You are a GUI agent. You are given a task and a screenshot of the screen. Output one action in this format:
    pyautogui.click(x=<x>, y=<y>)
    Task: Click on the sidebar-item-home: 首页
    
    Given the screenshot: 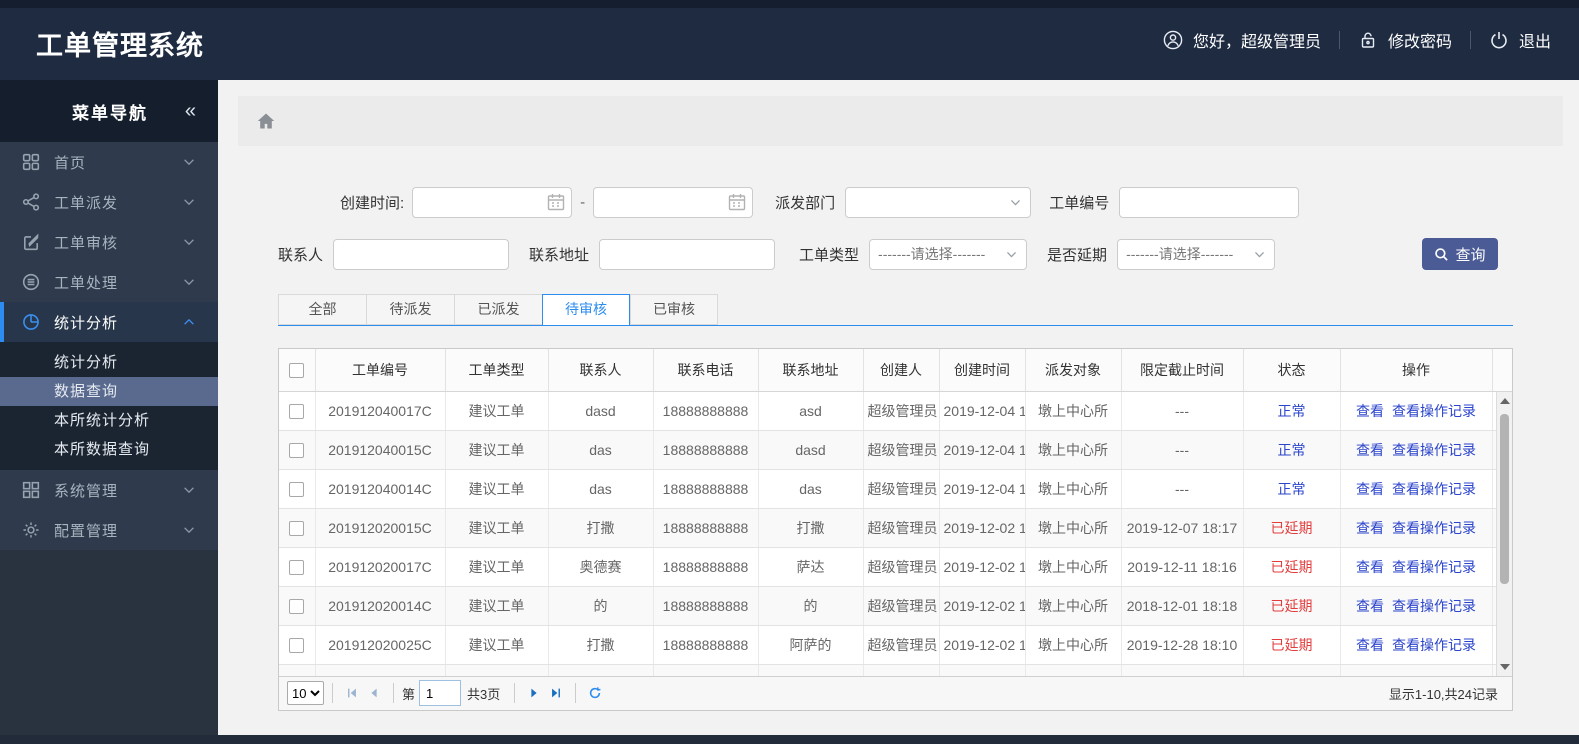 What is the action you would take?
    pyautogui.click(x=109, y=162)
    